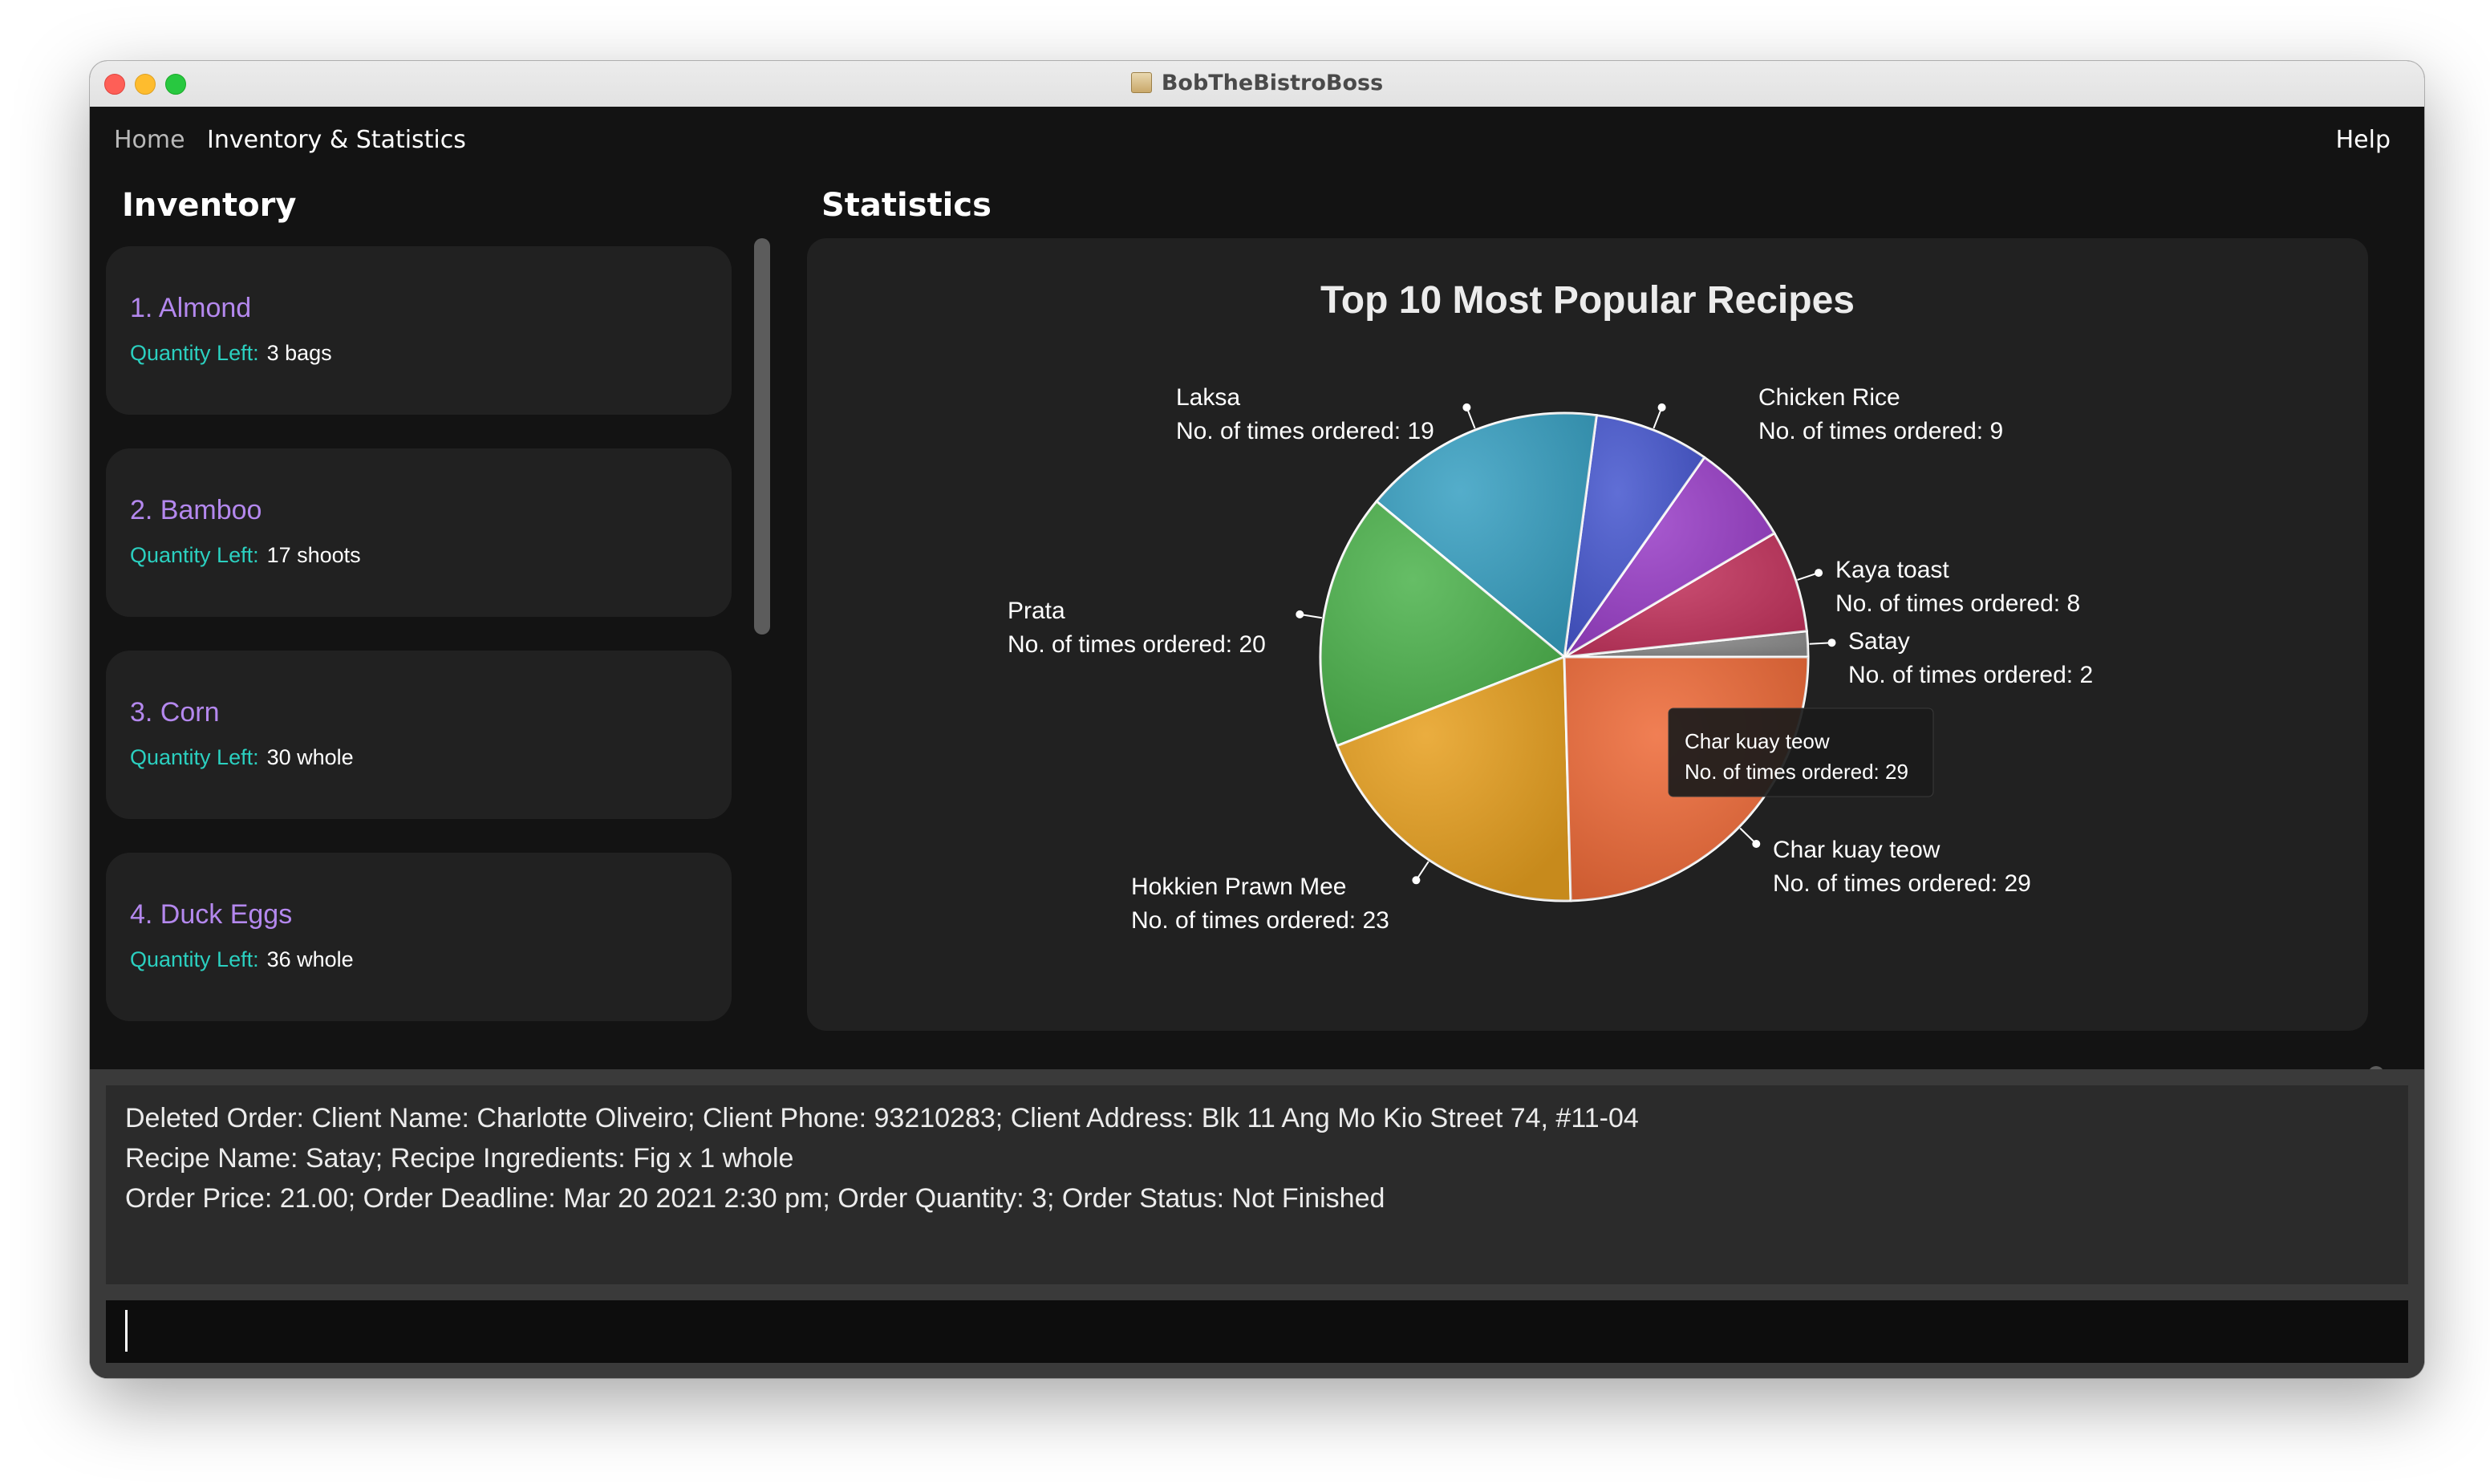  I want to click on pie-label-char-kuay-teow-name: Char kuay teow, so click(1857, 850).